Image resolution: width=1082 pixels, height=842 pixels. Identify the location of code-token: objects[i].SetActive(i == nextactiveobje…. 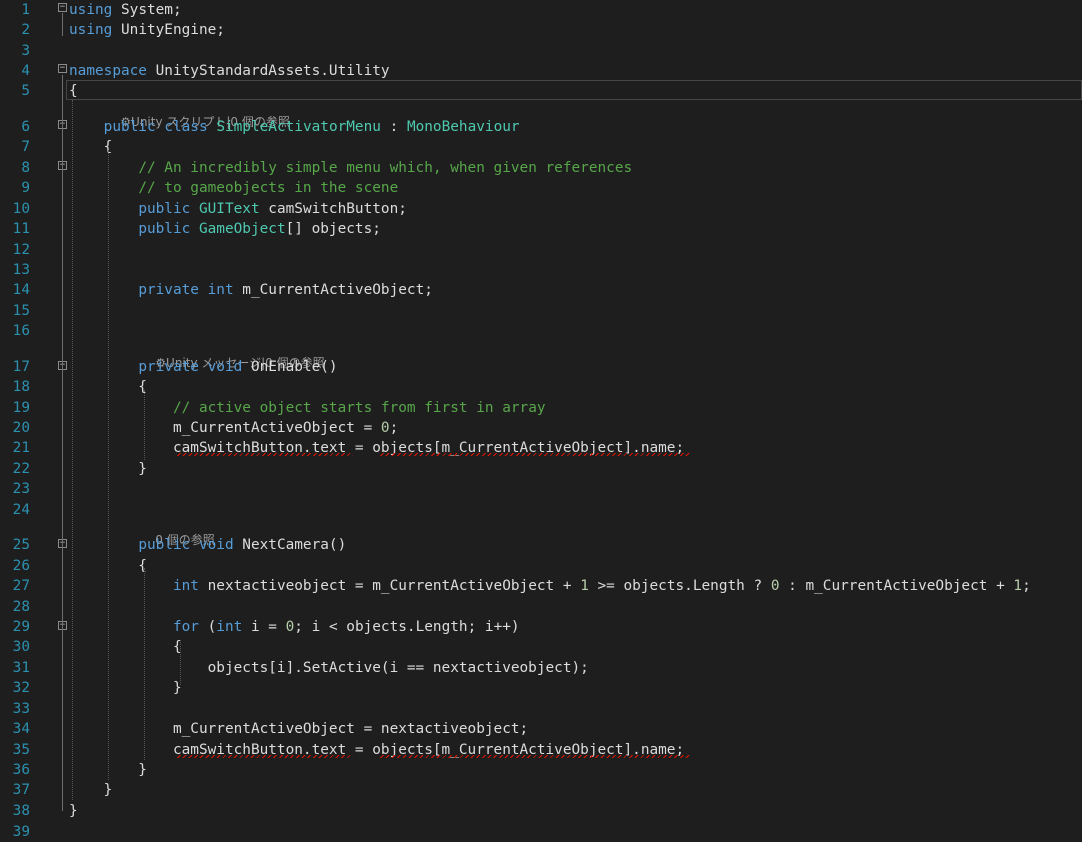
(329, 668).